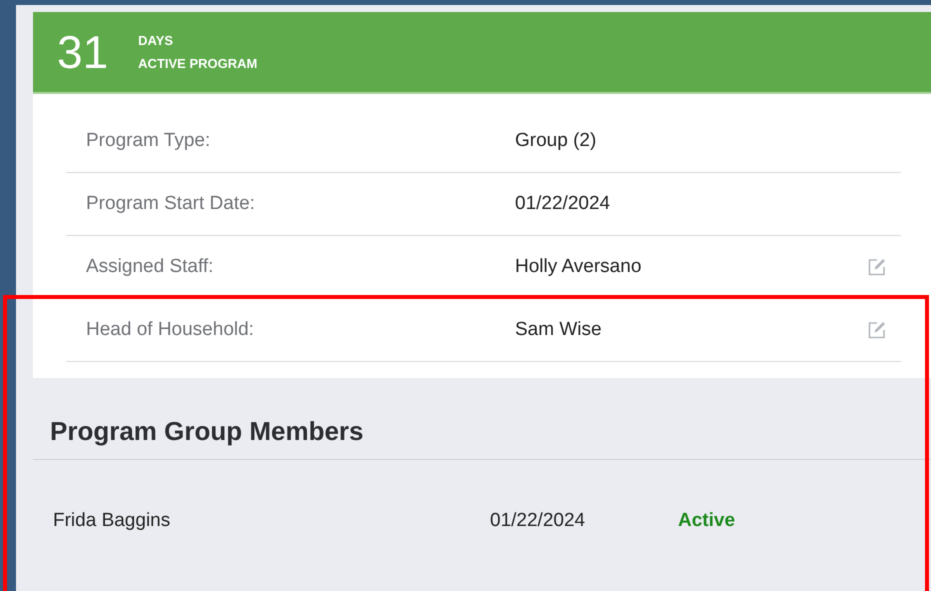  I want to click on days-count: 31, so click(82, 52).